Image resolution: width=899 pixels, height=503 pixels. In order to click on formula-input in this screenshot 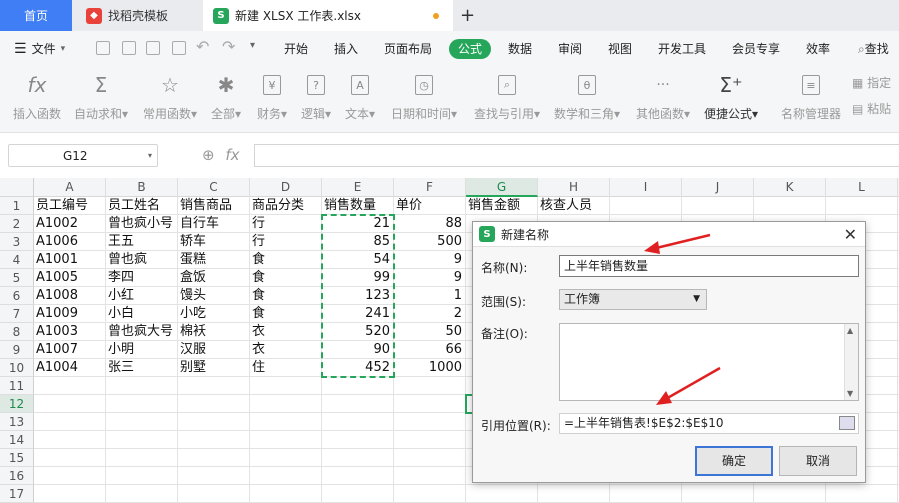, I will do `click(576, 155)`.